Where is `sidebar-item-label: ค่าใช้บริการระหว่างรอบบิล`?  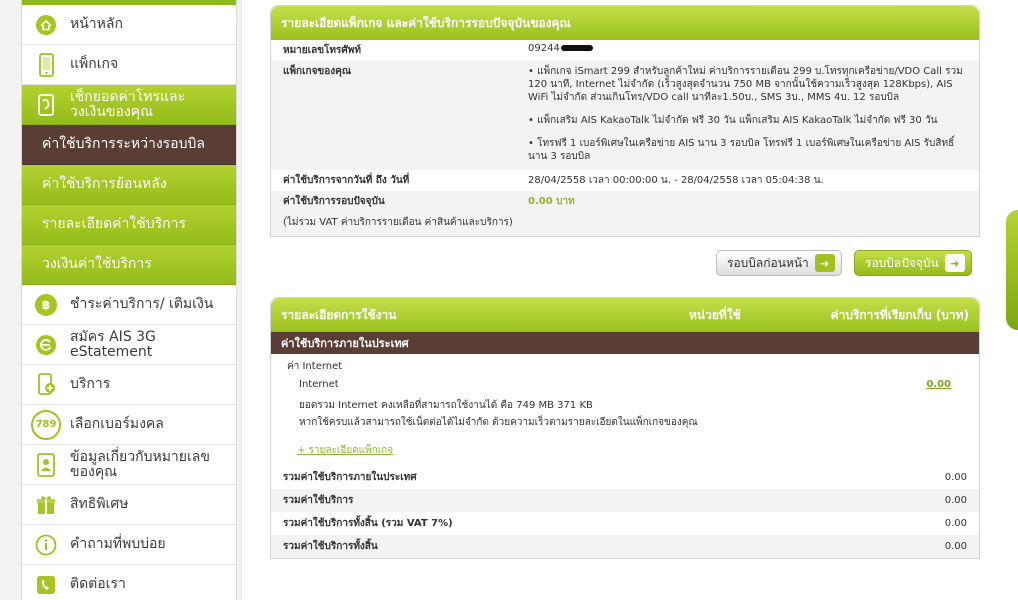 sidebar-item-label: ค่าใช้บริการระหว่างรอบบิล is located at coordinates (123, 144).